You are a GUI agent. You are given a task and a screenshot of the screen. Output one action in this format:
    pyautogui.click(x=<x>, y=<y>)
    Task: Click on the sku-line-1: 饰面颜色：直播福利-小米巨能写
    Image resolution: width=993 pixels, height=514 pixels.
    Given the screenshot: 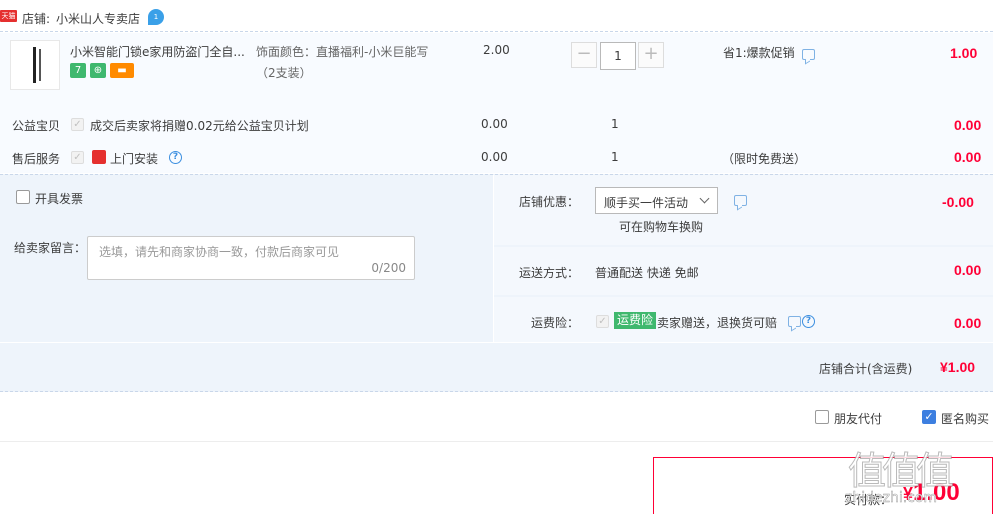 What is the action you would take?
    pyautogui.click(x=342, y=52)
    